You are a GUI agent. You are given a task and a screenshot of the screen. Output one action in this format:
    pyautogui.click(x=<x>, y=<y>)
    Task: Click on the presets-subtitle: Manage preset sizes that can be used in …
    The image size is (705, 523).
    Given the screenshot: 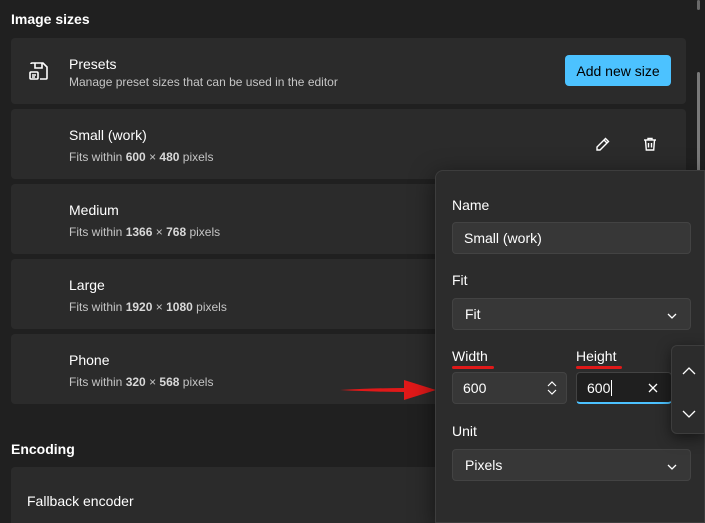 What is the action you would take?
    pyautogui.click(x=203, y=82)
    